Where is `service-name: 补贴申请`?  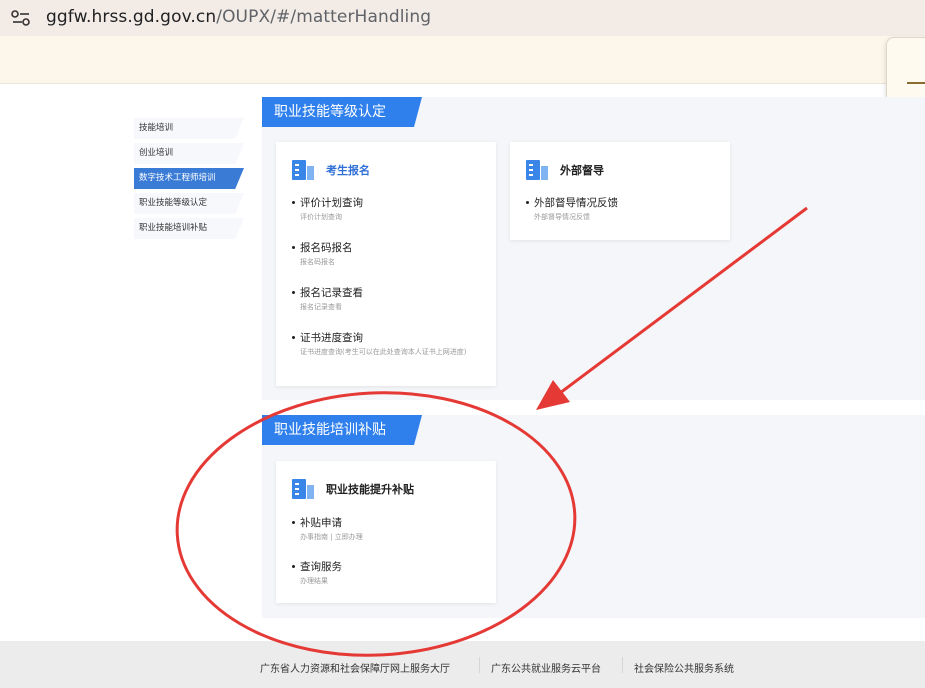
service-name: 补贴申请 is located at coordinates (392, 522).